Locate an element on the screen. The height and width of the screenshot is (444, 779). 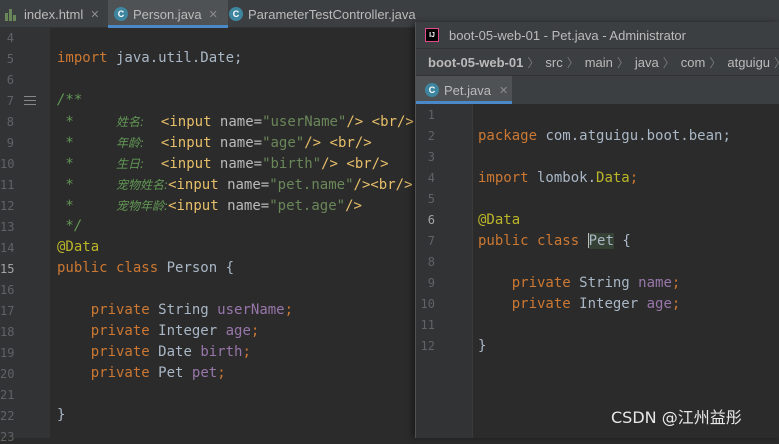
line-number: 14 is located at coordinates (7, 248).